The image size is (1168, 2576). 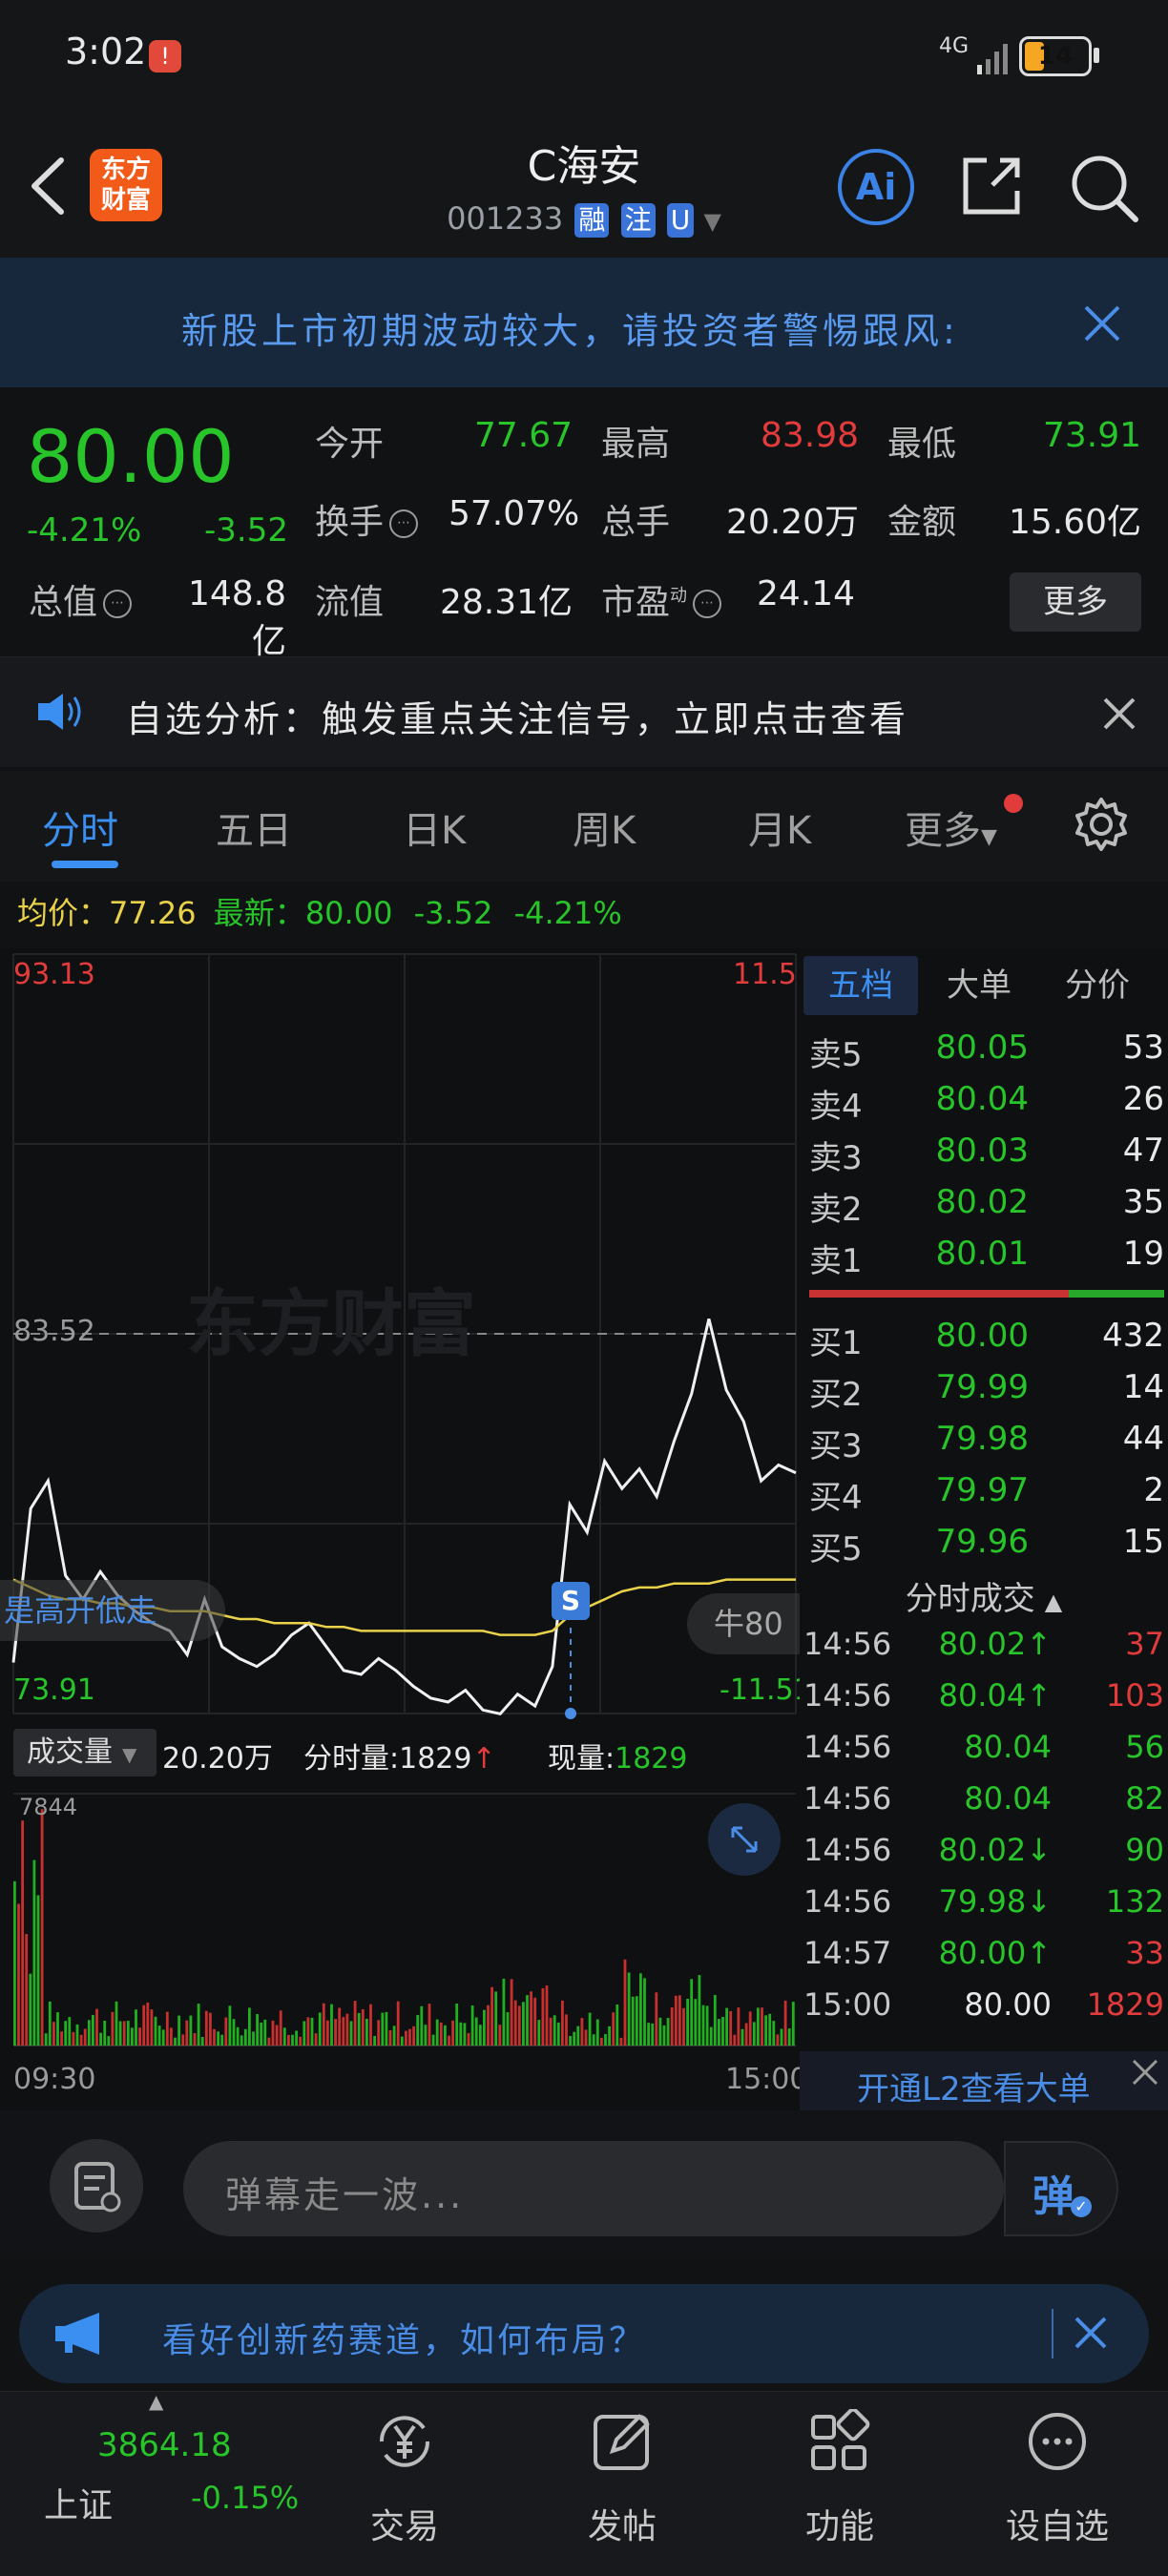 What do you see at coordinates (584, 2333) in the screenshot?
I see `promo-banner: 看好创新药赛道，如何布局？` at bounding box center [584, 2333].